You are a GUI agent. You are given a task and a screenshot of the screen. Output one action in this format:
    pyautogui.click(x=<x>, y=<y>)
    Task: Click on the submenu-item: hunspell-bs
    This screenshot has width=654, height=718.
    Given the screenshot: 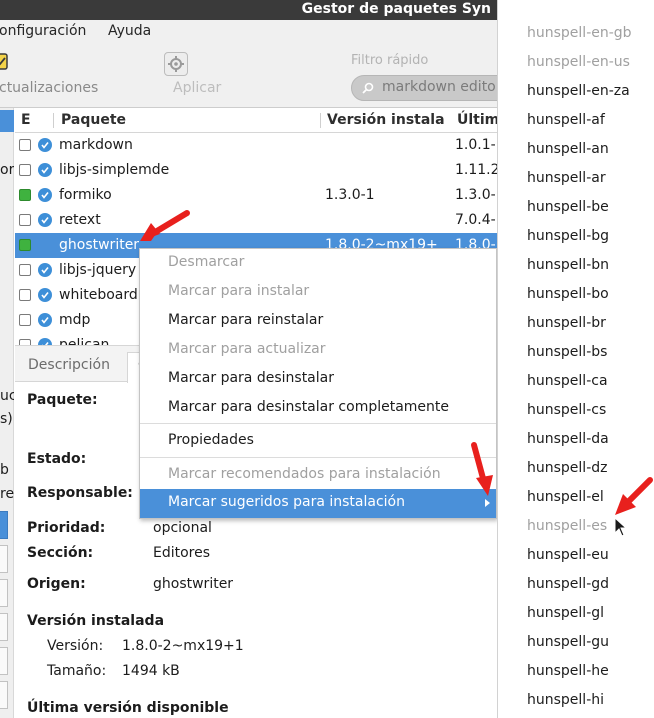 What is the action you would take?
    pyautogui.click(x=567, y=352)
    